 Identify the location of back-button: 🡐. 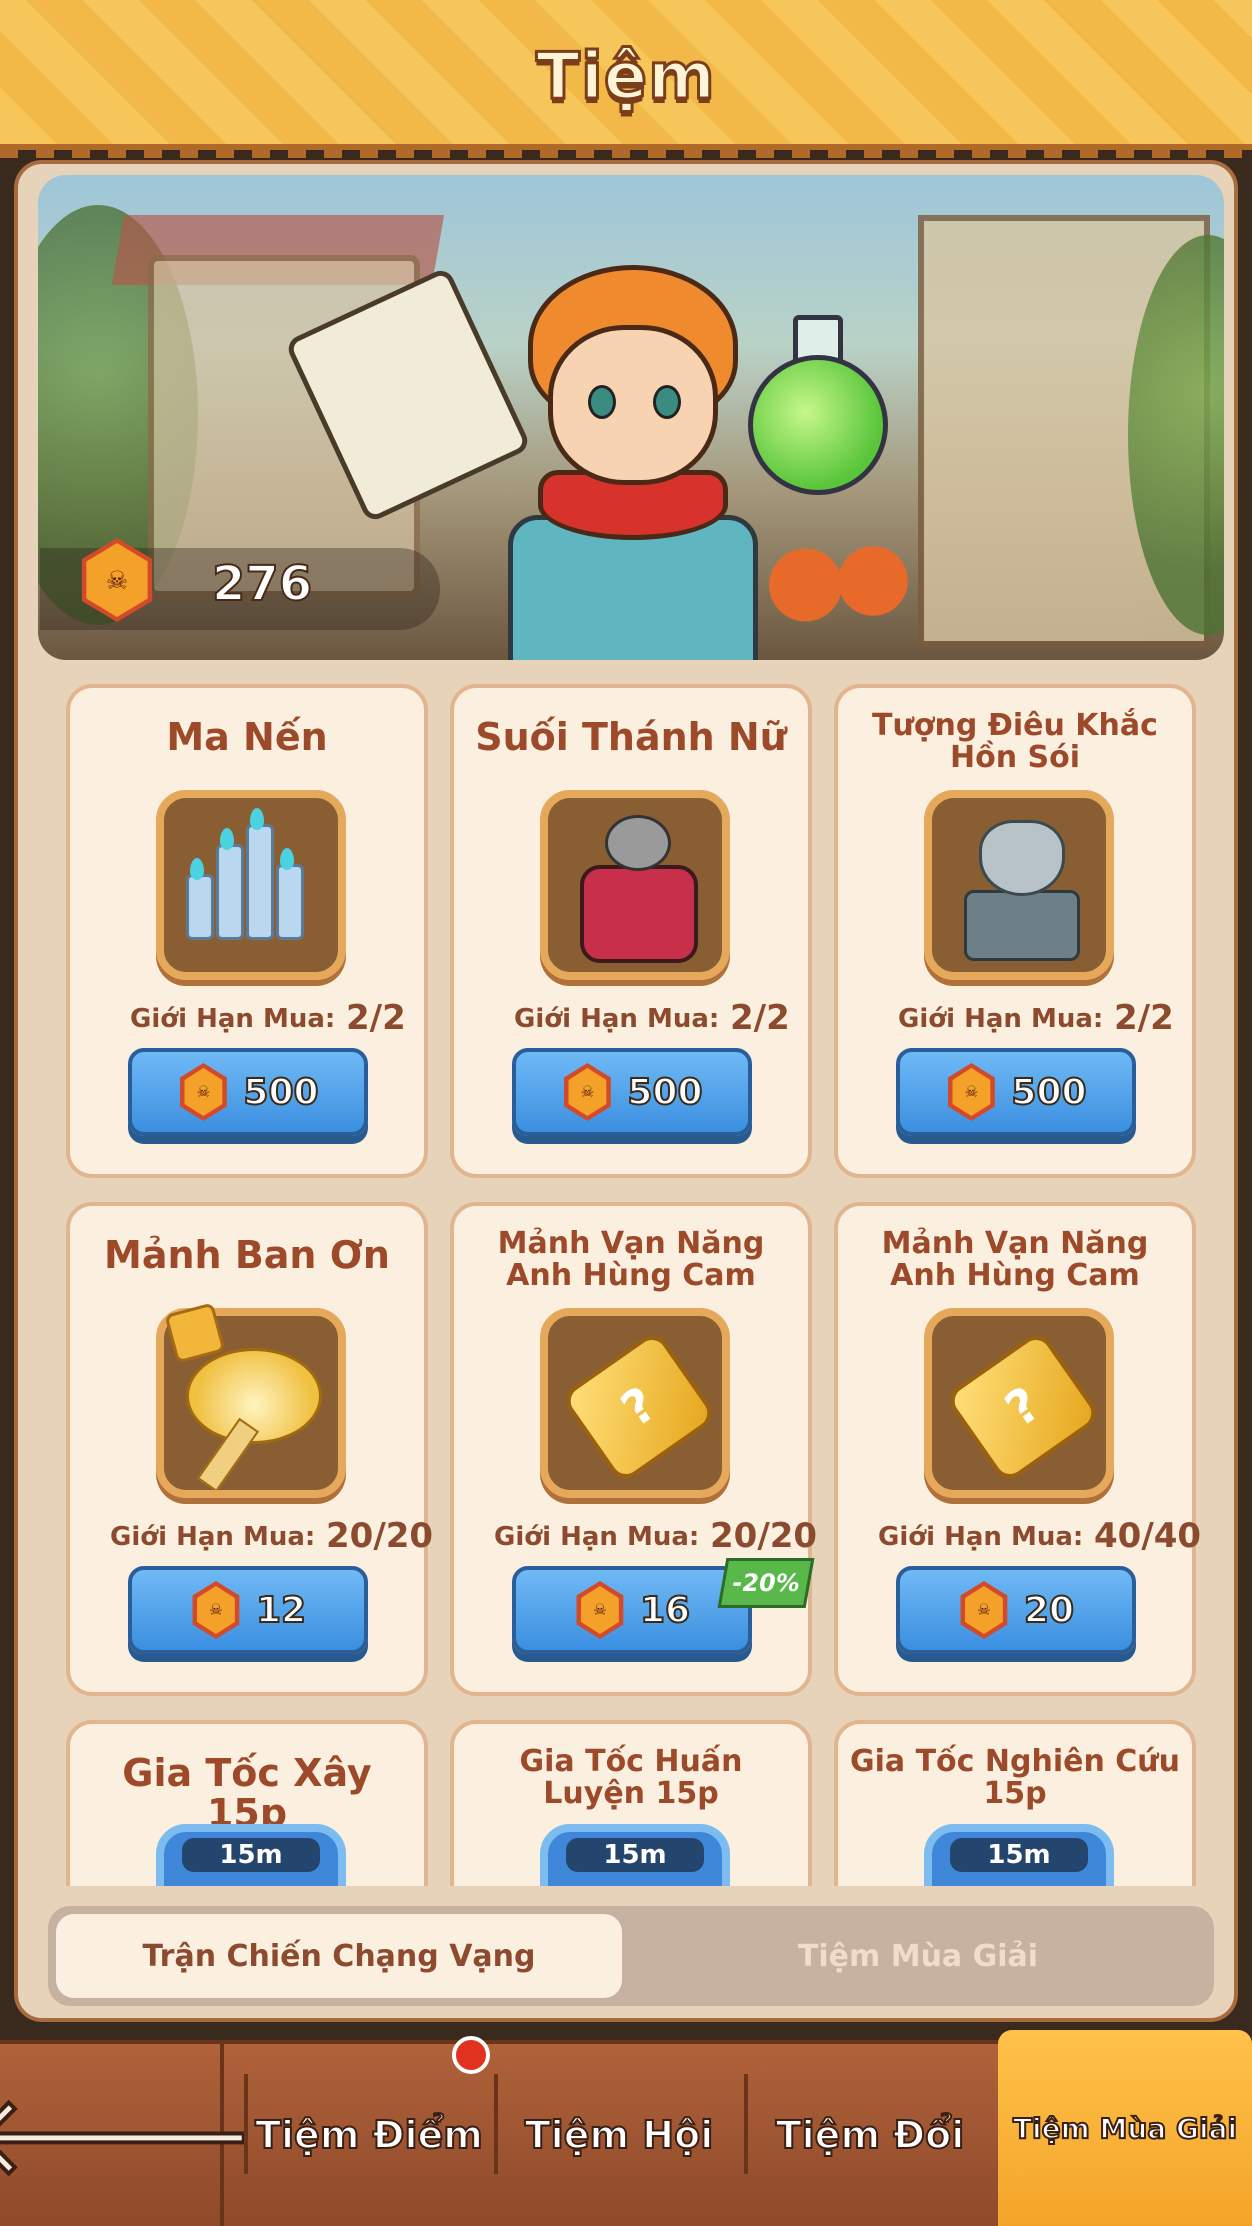
(129, 2135).